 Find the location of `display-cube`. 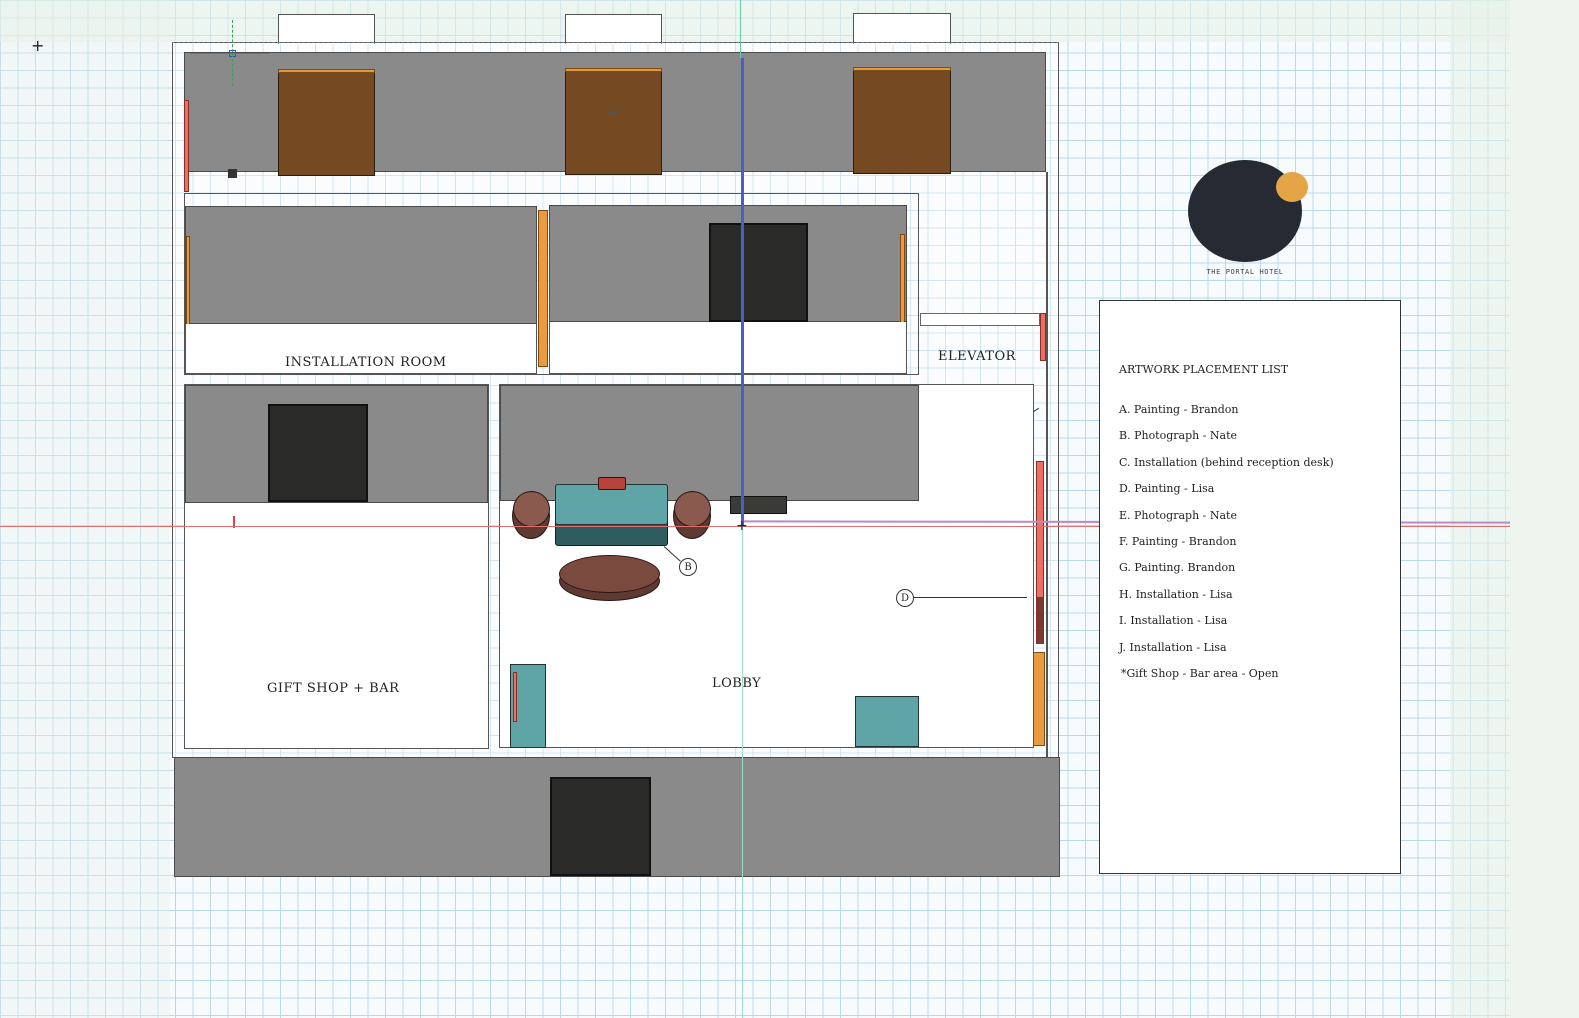

display-cube is located at coordinates (887, 721).